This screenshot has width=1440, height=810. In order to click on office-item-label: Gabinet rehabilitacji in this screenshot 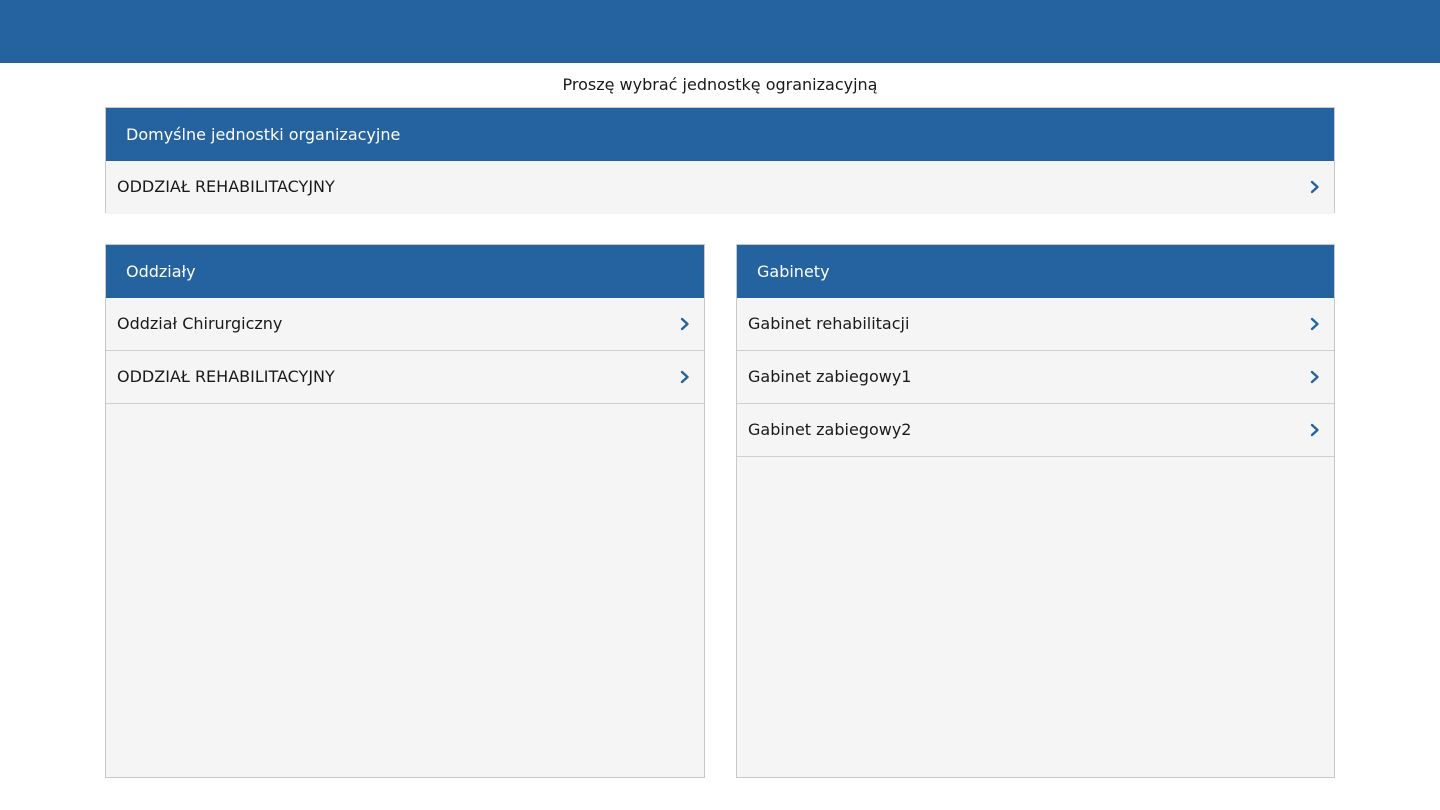, I will do `click(829, 323)`.